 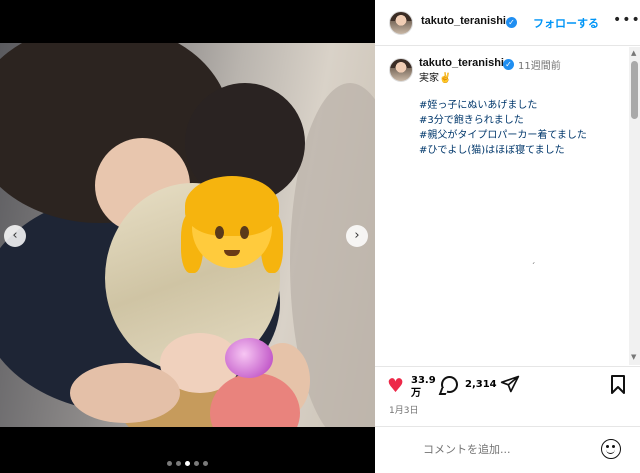 What do you see at coordinates (492, 151) in the screenshot?
I see `hashtag-link: #ひでよし(猫)はほぼ寝てました` at bounding box center [492, 151].